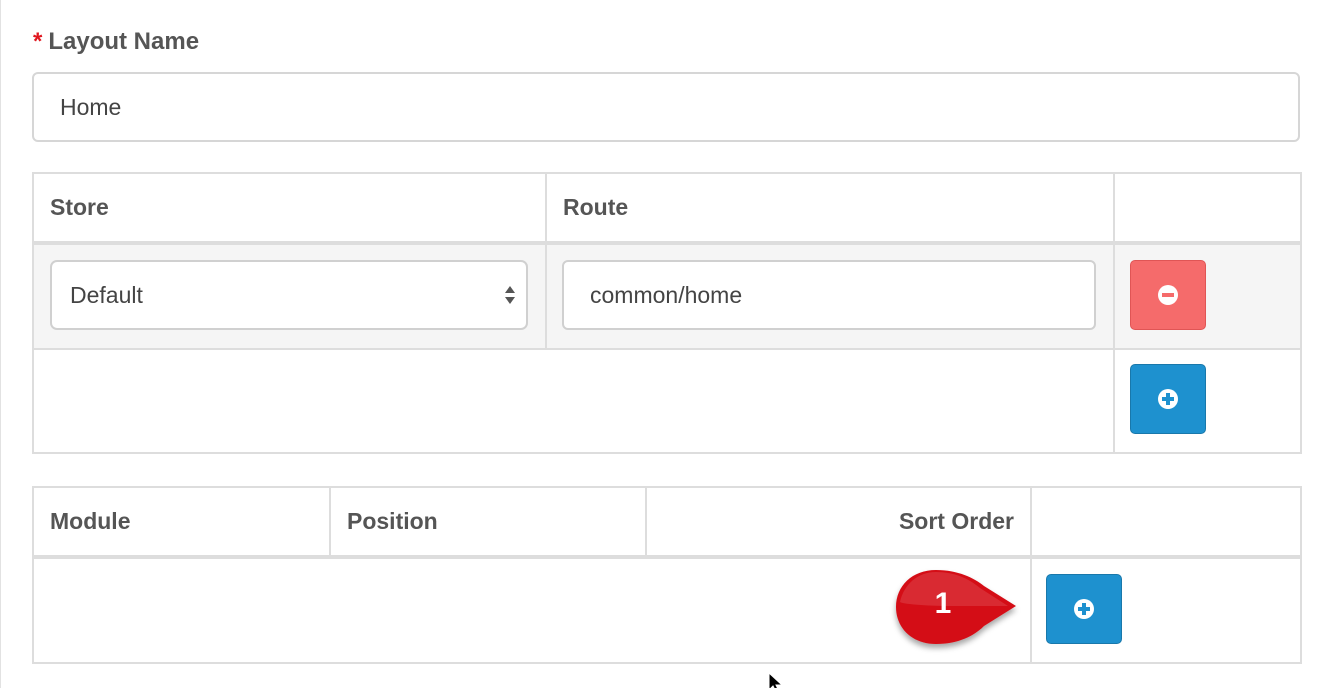 The image size is (1326, 688). I want to click on required-marker: *, so click(38, 41).